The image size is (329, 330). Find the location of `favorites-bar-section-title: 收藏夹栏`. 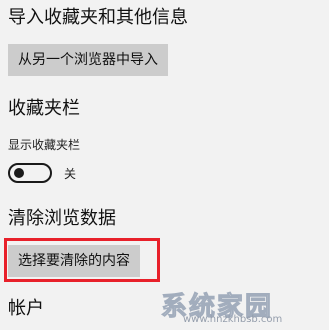

favorites-bar-section-title: 收藏夹栏 is located at coordinates (44, 108).